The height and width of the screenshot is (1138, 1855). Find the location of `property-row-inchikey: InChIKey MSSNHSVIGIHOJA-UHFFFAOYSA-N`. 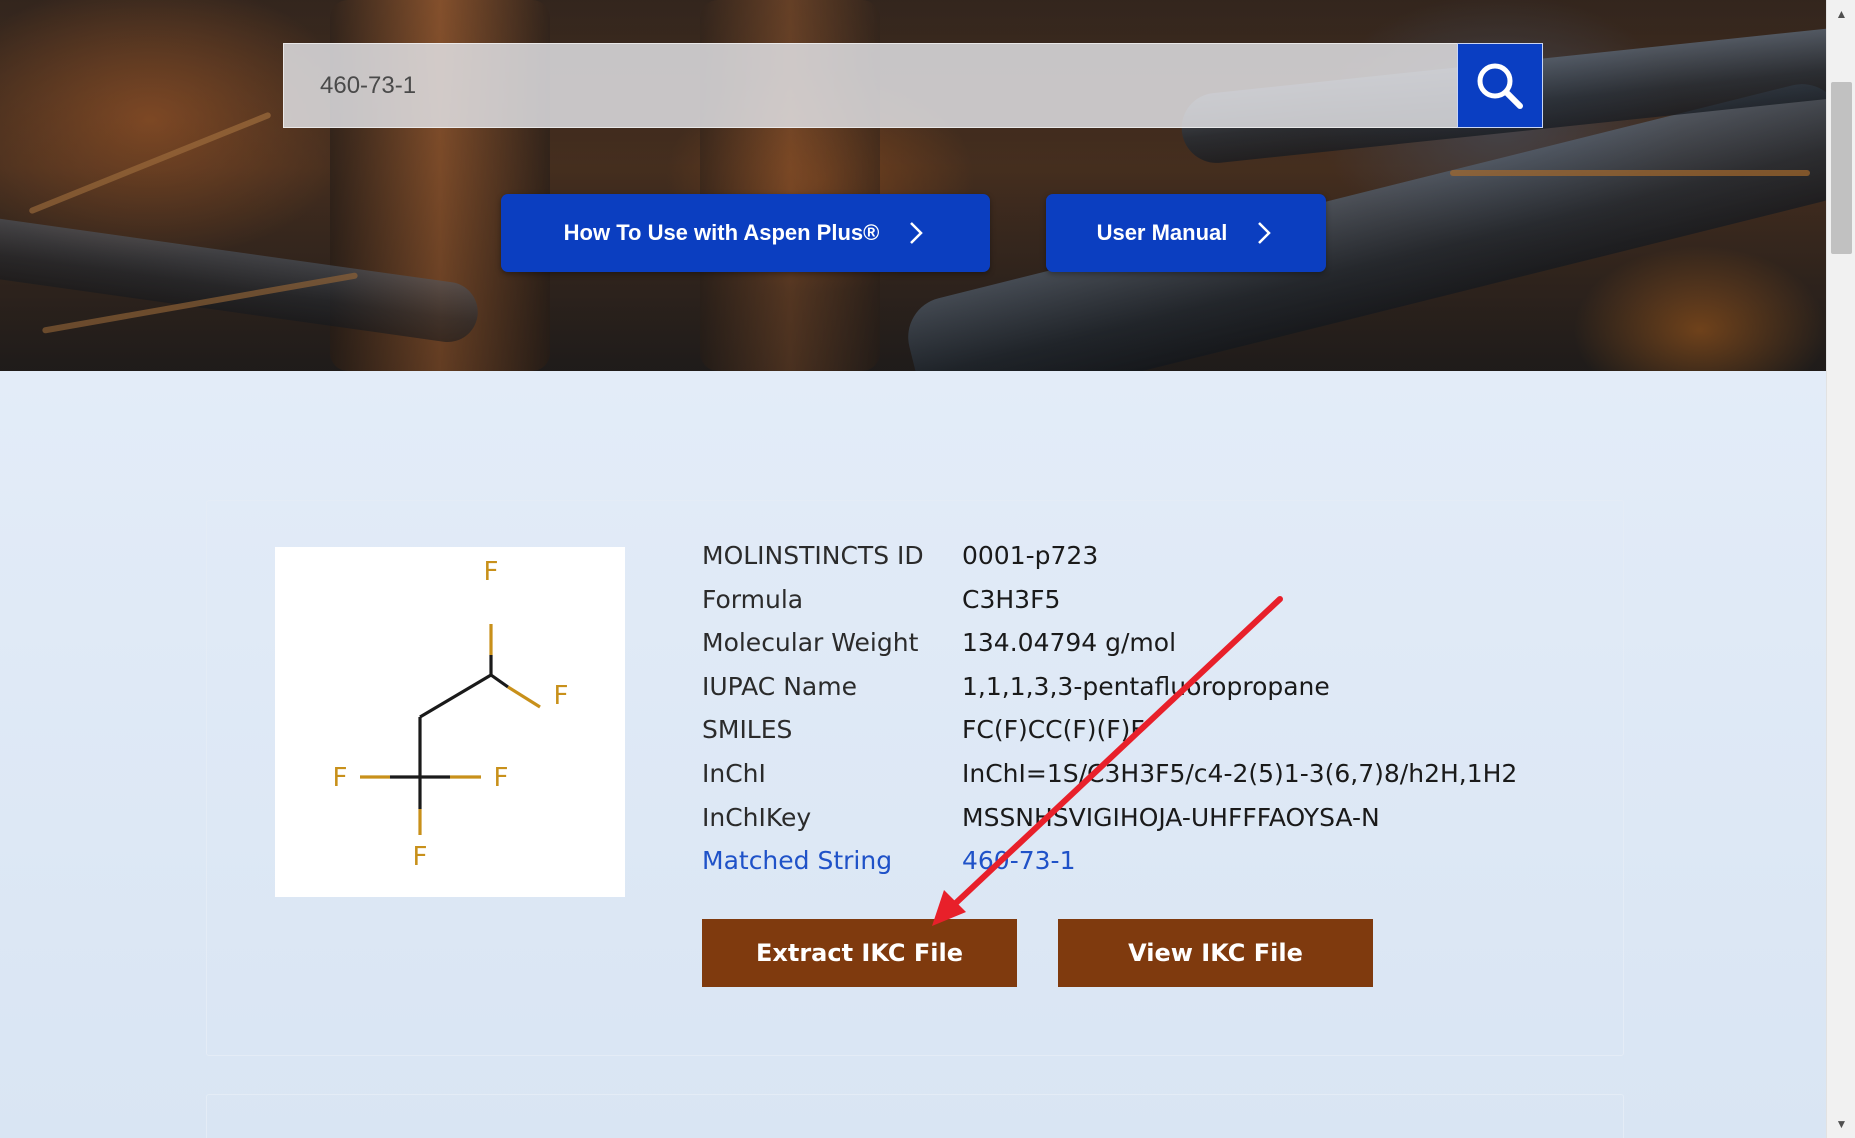

property-row-inchikey: InChIKey MSSNHSVIGIHOJA-UHFFFAOYSA-N is located at coordinates (1152, 825).